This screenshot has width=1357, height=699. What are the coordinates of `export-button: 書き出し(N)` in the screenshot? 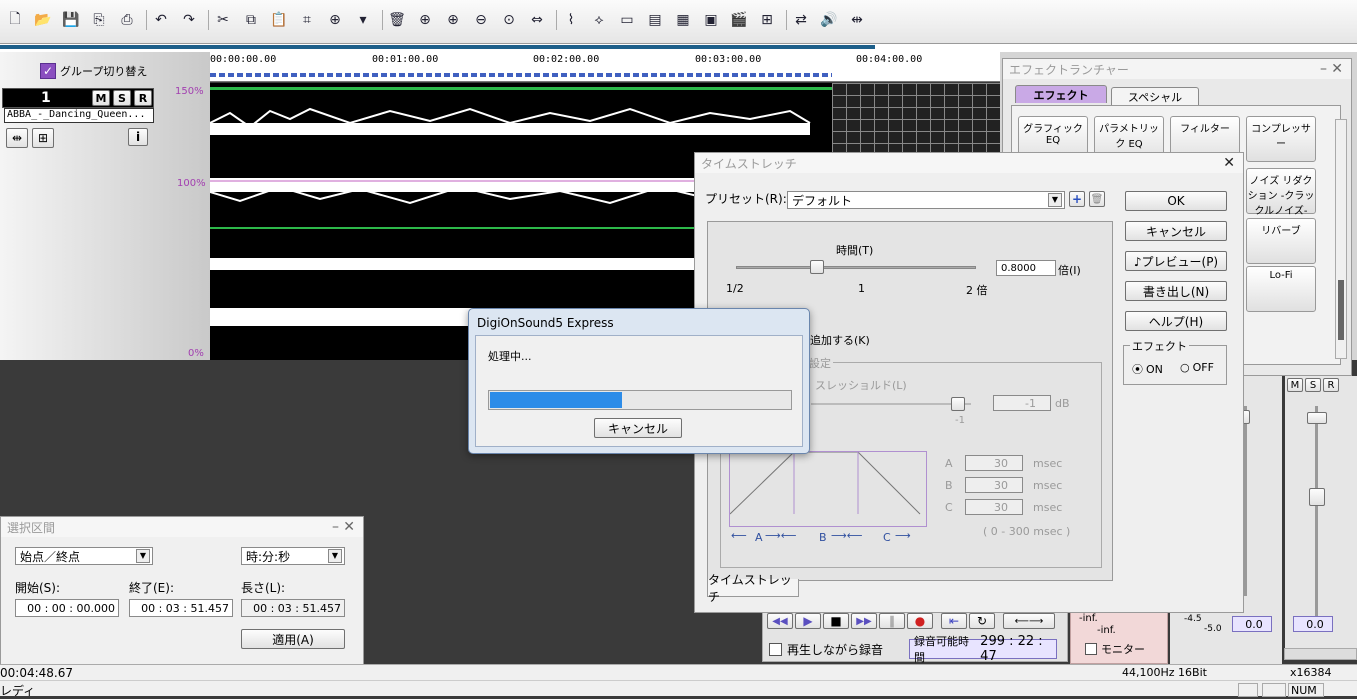 It's located at (1176, 291).